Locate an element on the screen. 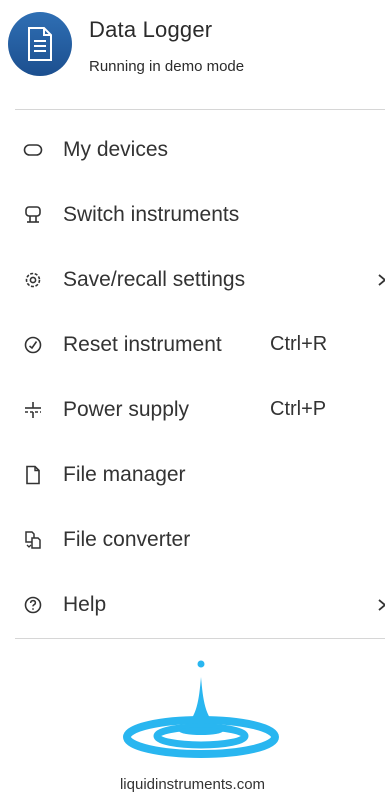 This screenshot has height=796, width=385. menu-item-label: Help is located at coordinates (85, 604).